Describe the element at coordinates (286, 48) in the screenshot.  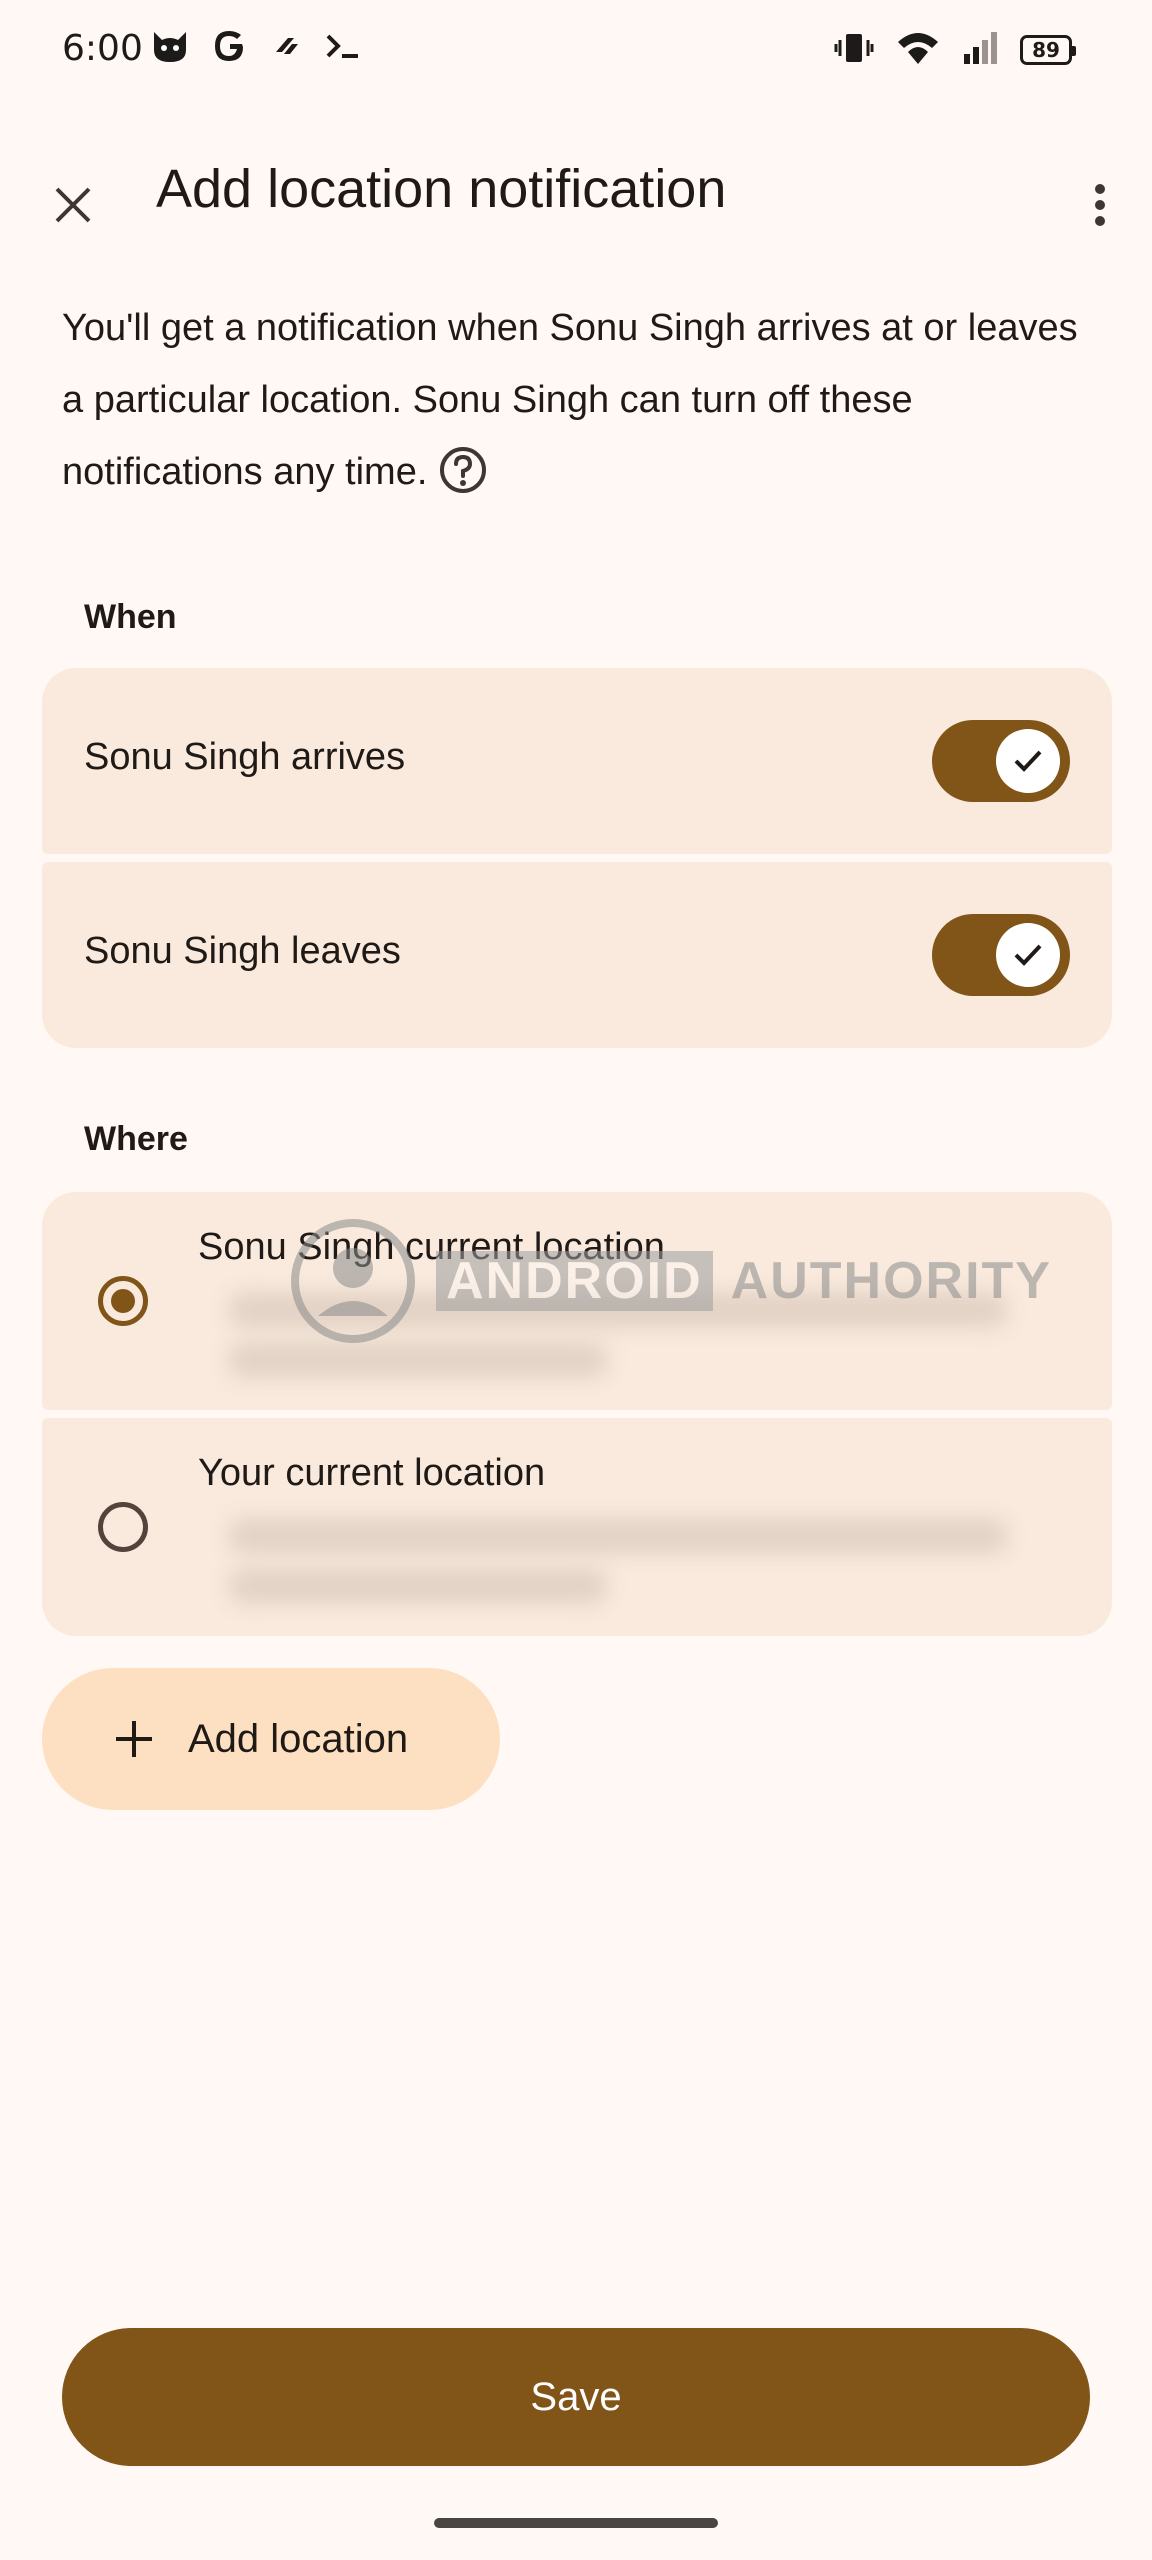
I see `feedly-icon` at that location.